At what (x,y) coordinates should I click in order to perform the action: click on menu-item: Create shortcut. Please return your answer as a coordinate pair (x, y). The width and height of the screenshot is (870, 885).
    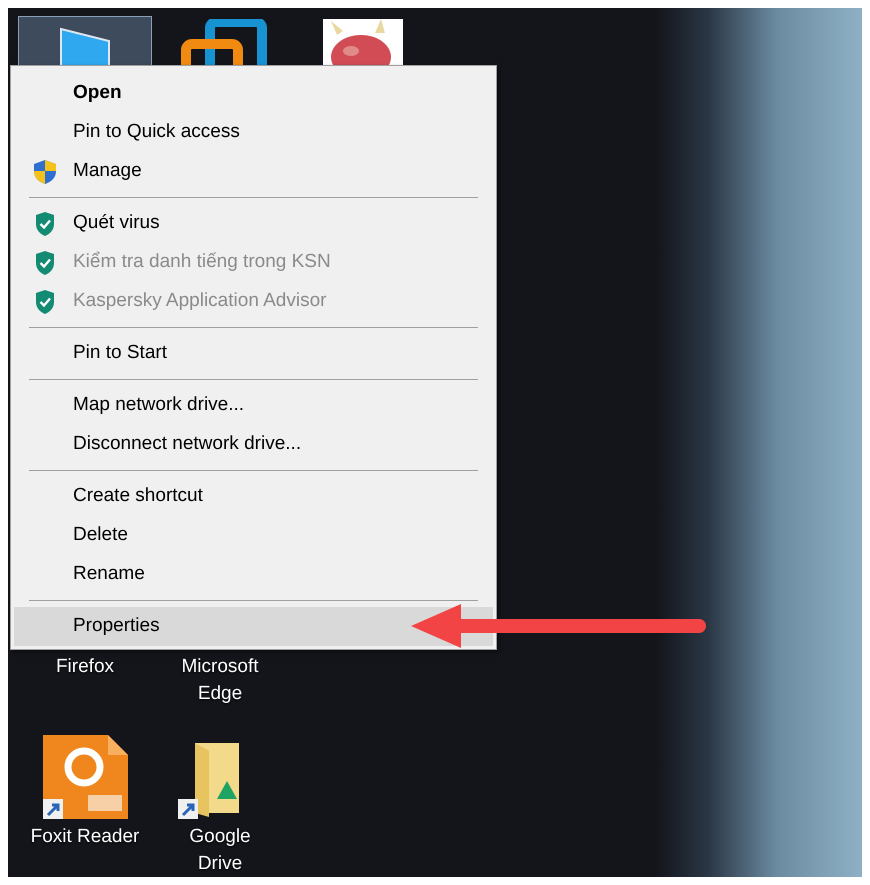
    Looking at the image, I should click on (253, 496).